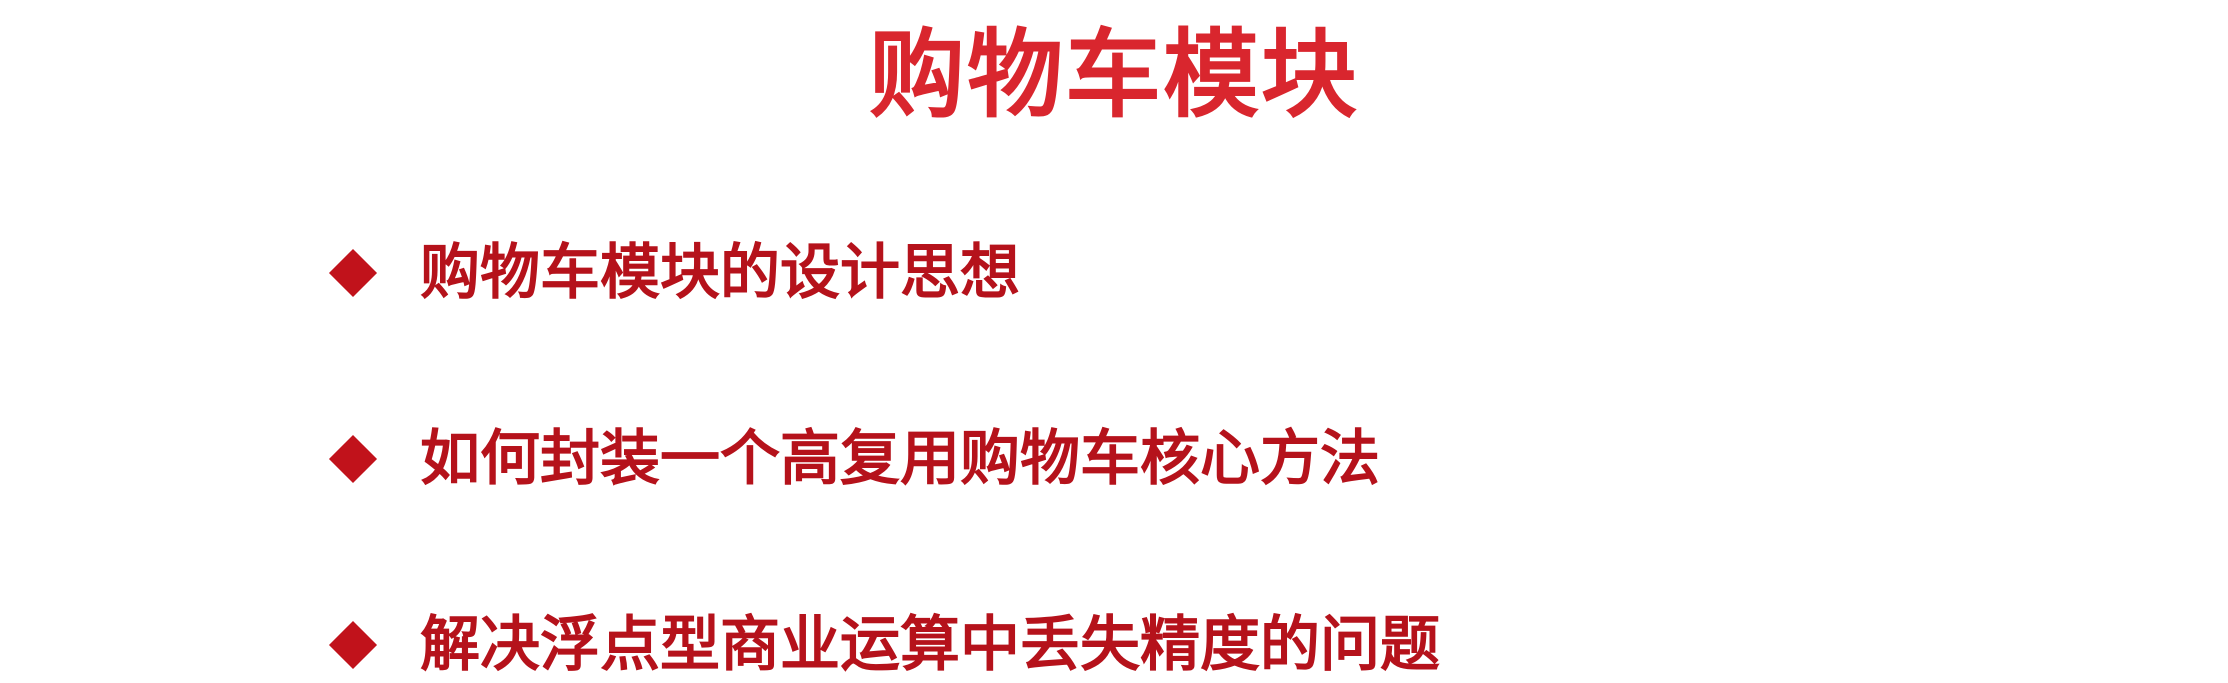 The width and height of the screenshot is (2228, 683). What do you see at coordinates (1114, 75) in the screenshot?
I see `slide-title: 购物车模块` at bounding box center [1114, 75].